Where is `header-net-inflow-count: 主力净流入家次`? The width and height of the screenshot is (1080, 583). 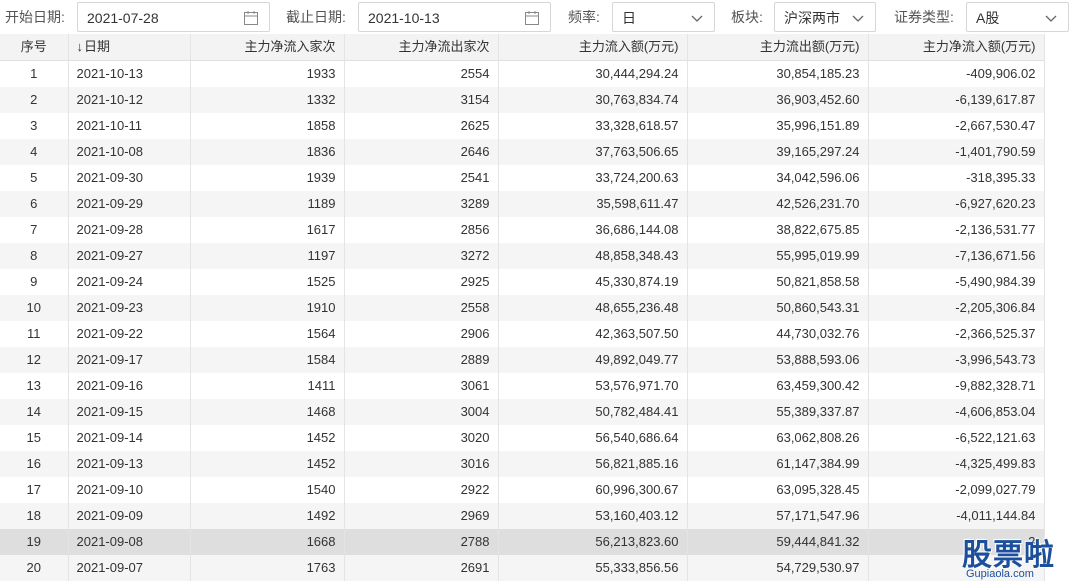 header-net-inflow-count: 主力净流入家次 is located at coordinates (267, 47).